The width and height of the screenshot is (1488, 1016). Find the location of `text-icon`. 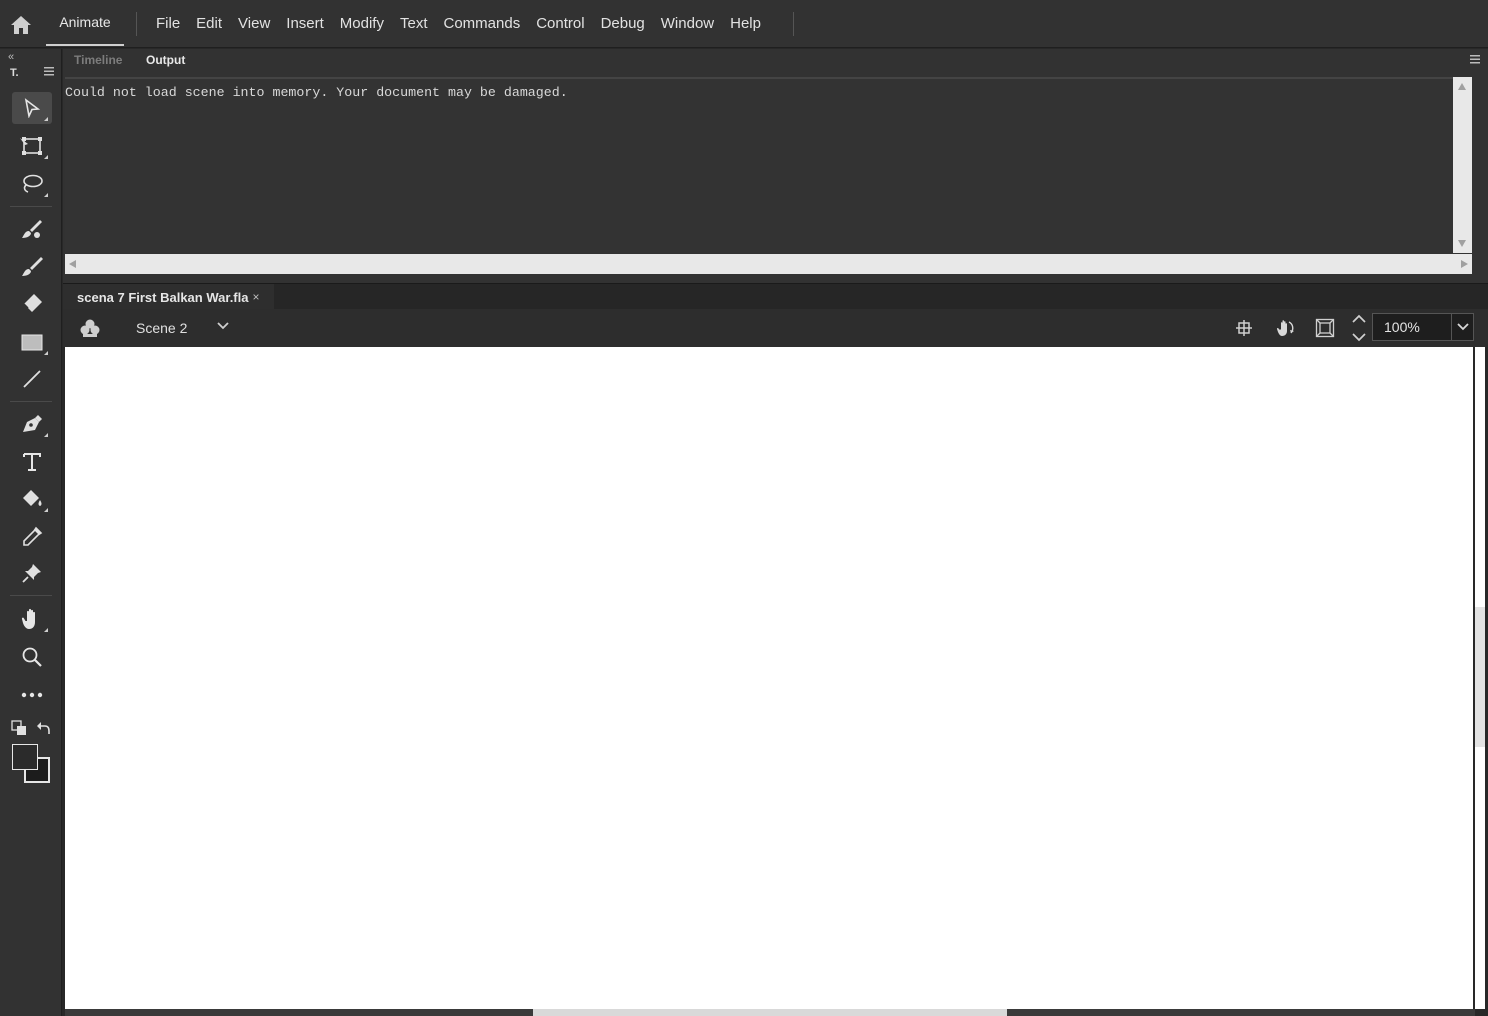

text-icon is located at coordinates (32, 462).